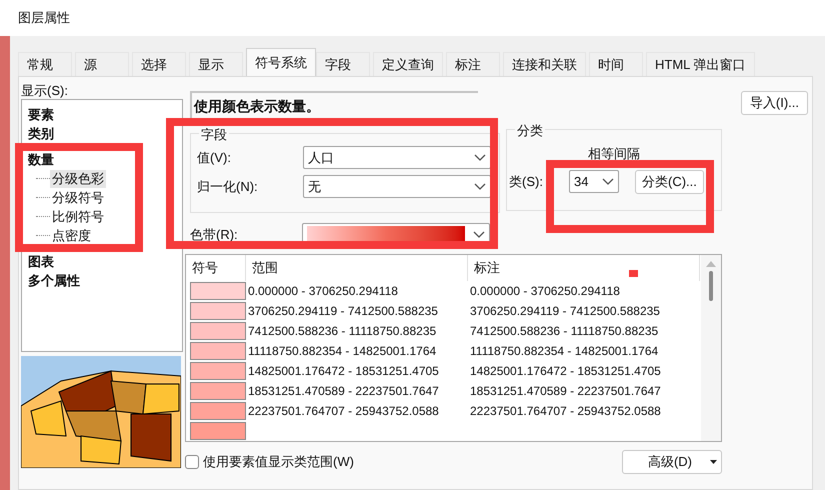  Describe the element at coordinates (594, 181) in the screenshot. I see `classes-dropdown: 34` at that location.